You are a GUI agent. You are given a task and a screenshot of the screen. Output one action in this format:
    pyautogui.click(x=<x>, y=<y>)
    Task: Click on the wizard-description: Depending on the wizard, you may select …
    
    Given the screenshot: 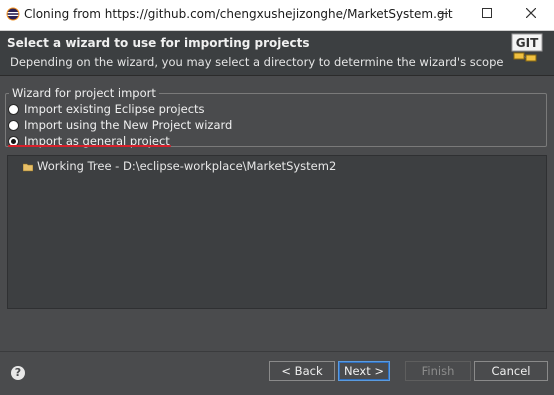 What is the action you would take?
    pyautogui.click(x=257, y=62)
    